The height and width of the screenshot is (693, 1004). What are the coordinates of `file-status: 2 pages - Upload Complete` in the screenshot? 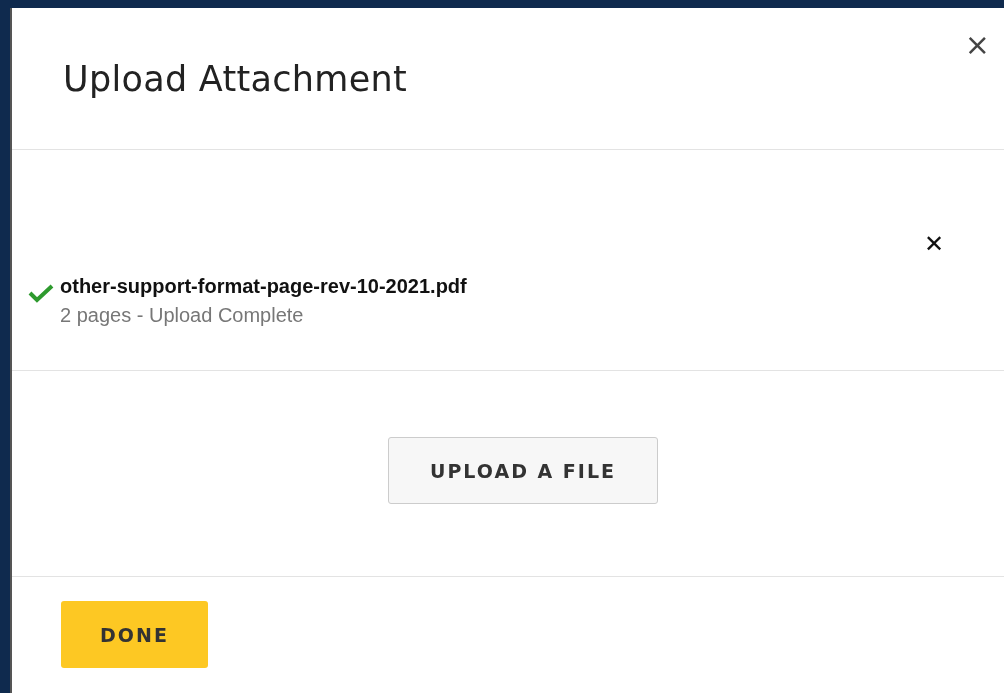 It's located at (182, 315).